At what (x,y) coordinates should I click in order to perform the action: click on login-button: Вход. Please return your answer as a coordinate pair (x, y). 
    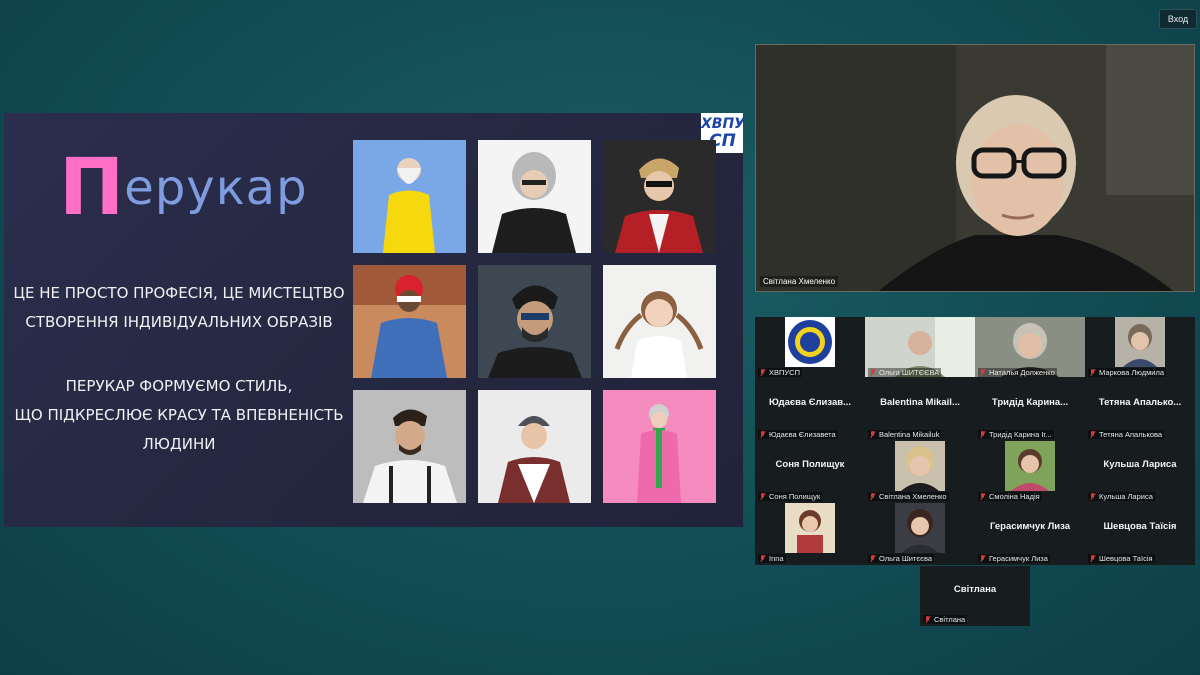
    Looking at the image, I should click on (1178, 19).